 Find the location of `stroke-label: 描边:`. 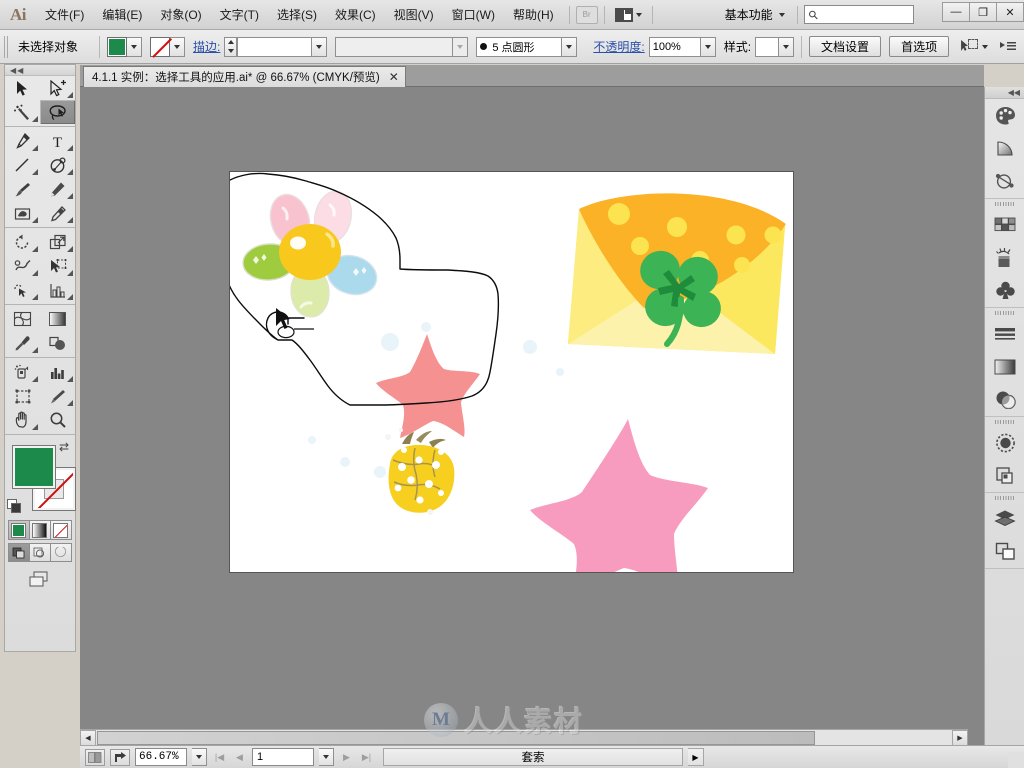

stroke-label: 描边: is located at coordinates (206, 46).